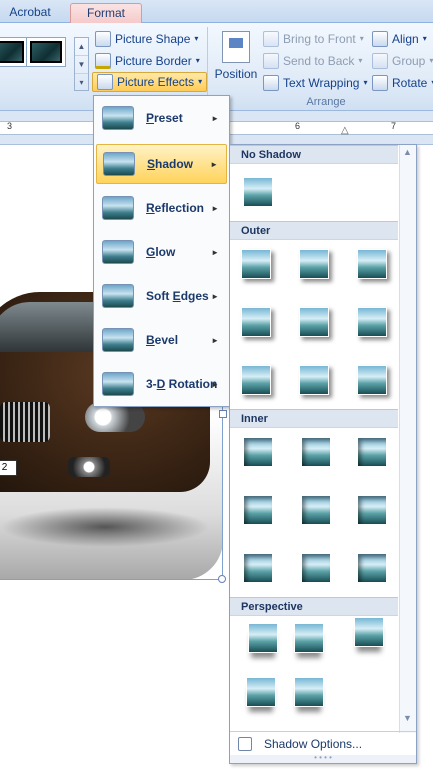 Image resolution: width=433 pixels, height=769 pixels. I want to click on car-shadow, so click(105, 527).